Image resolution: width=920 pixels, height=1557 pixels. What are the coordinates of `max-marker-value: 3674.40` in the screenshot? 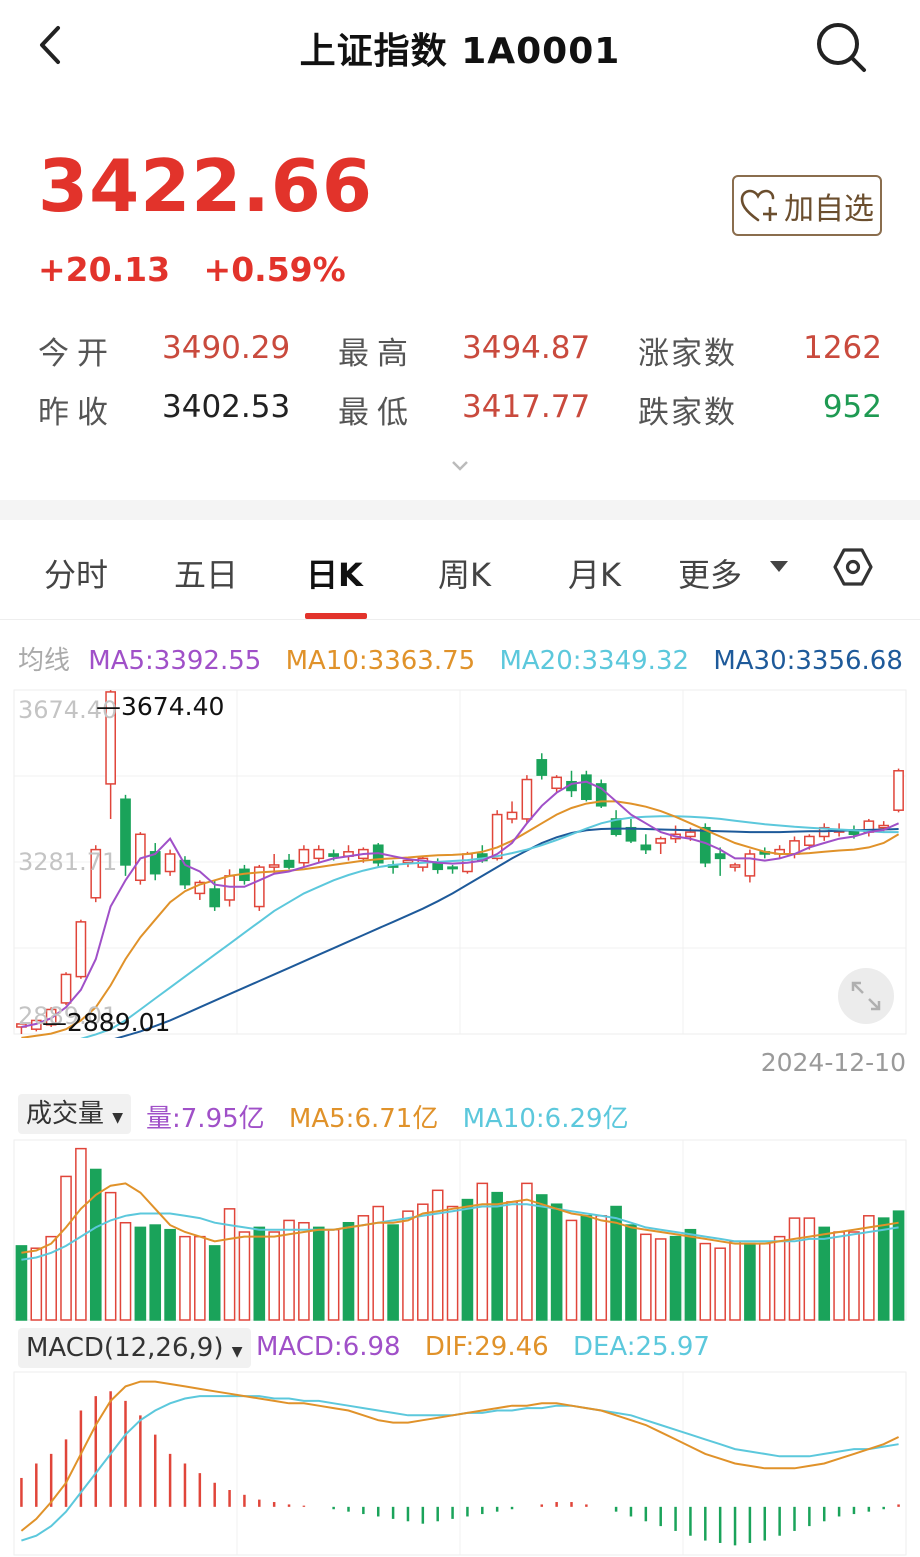 It's located at (173, 706).